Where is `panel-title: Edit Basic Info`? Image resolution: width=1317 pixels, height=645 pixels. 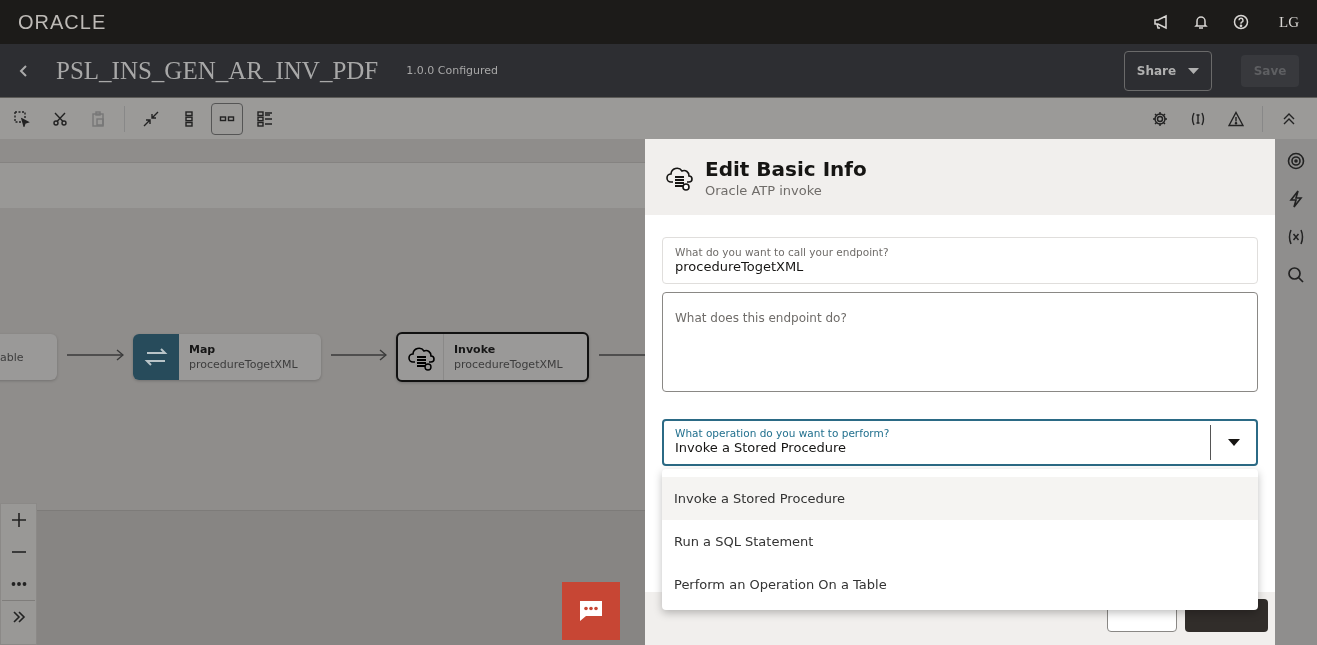
panel-title: Edit Basic Info is located at coordinates (786, 168).